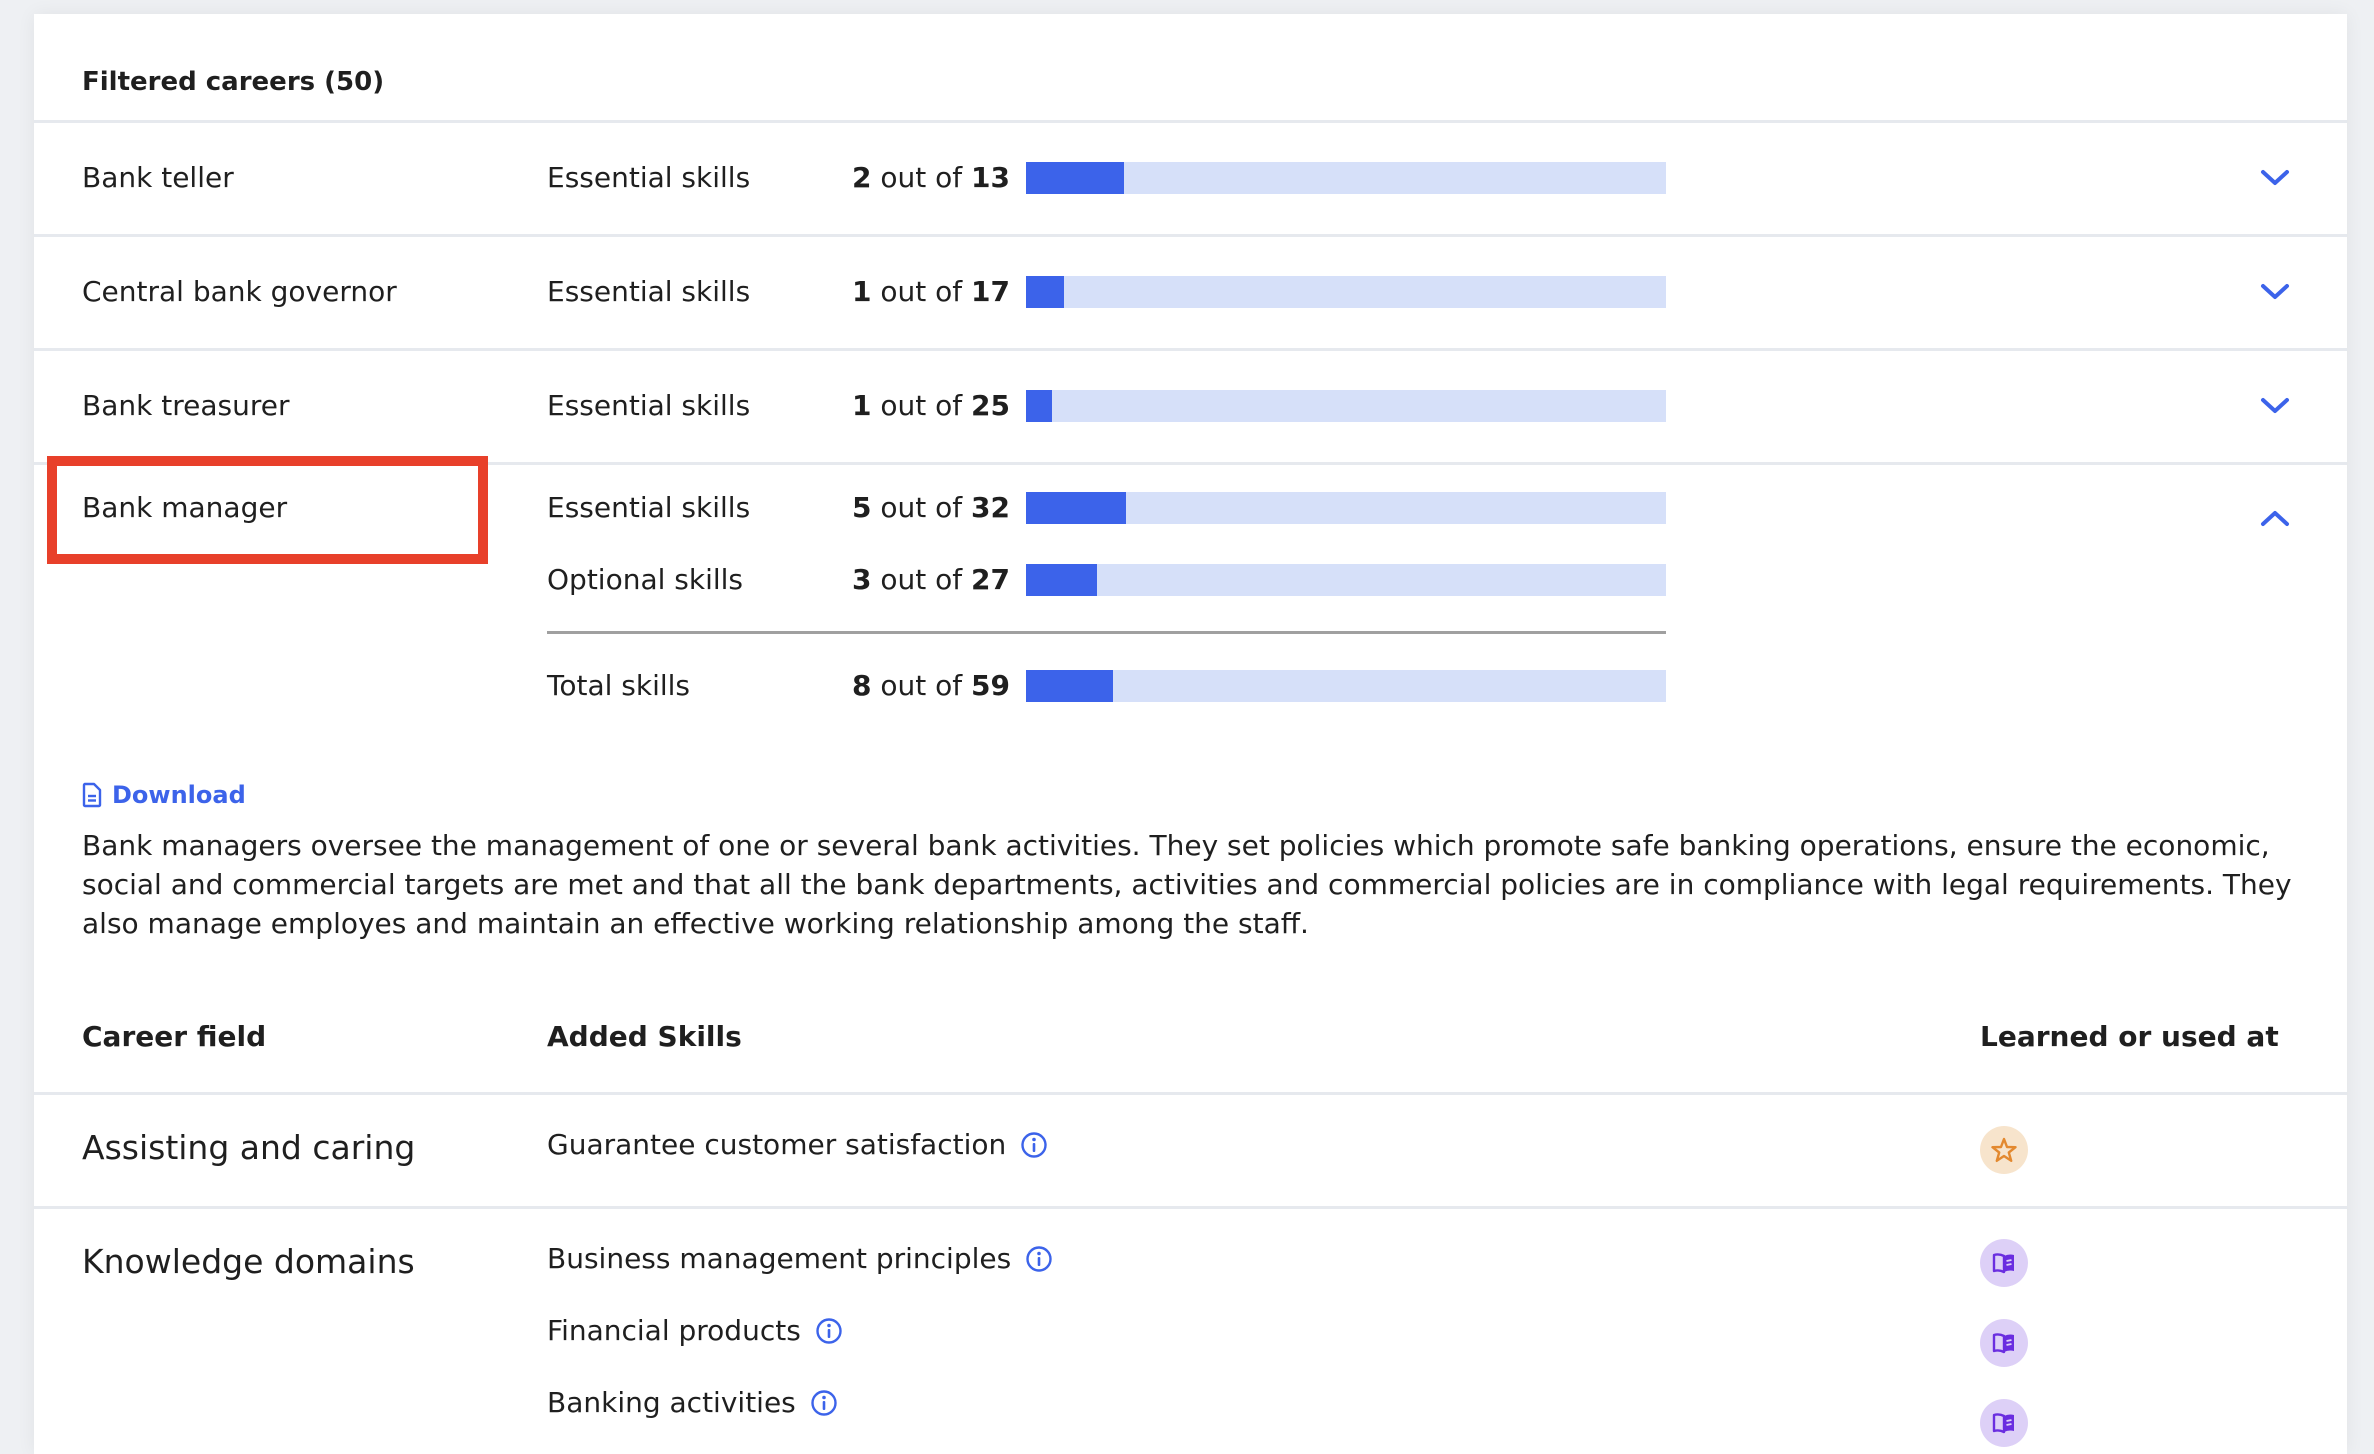  I want to click on skill-count: 1 out of 25, so click(860, 406).